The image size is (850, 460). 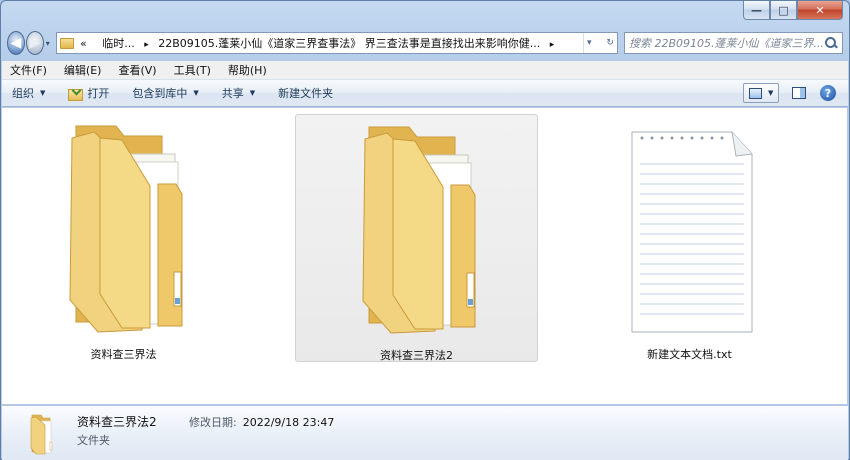 I want to click on forward-button: ▶, so click(x=34, y=43).